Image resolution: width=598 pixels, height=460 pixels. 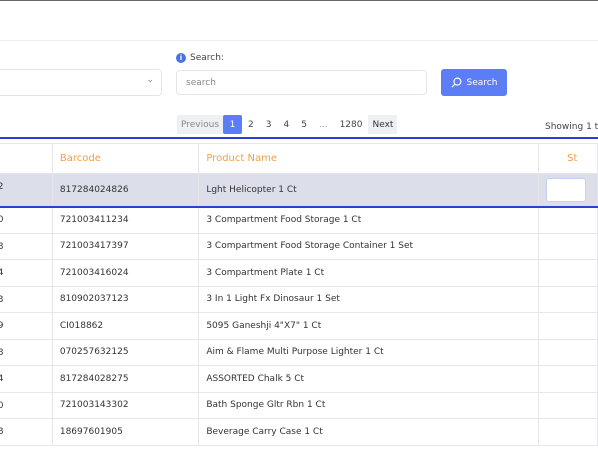 I want to click on table-row: 88 18697601905 Beverage Carry Case 1 Ct, so click(x=299, y=432).